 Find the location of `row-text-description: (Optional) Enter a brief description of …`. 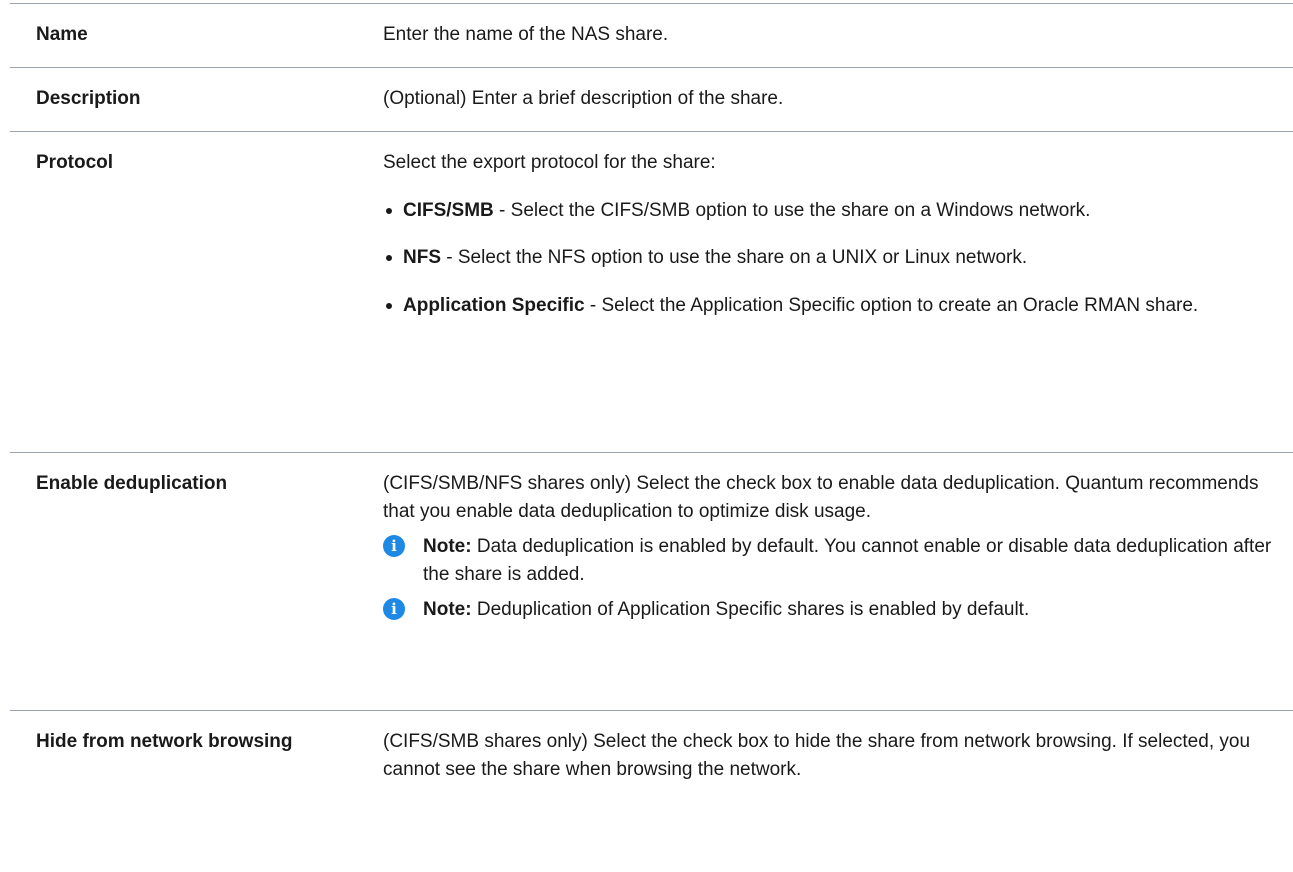

row-text-description: (Optional) Enter a brief description of … is located at coordinates (583, 98).